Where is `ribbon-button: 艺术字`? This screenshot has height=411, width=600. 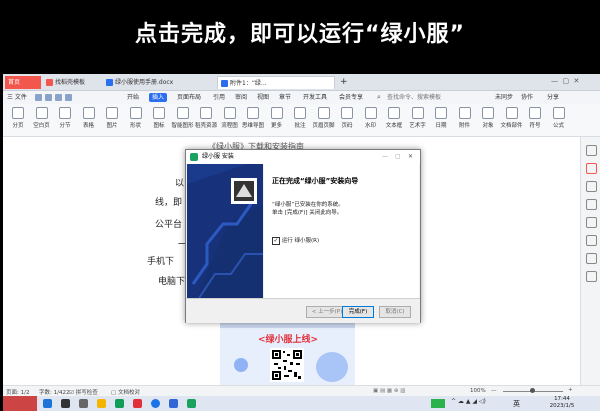
ribbon-button: 艺术字 is located at coordinates (418, 118).